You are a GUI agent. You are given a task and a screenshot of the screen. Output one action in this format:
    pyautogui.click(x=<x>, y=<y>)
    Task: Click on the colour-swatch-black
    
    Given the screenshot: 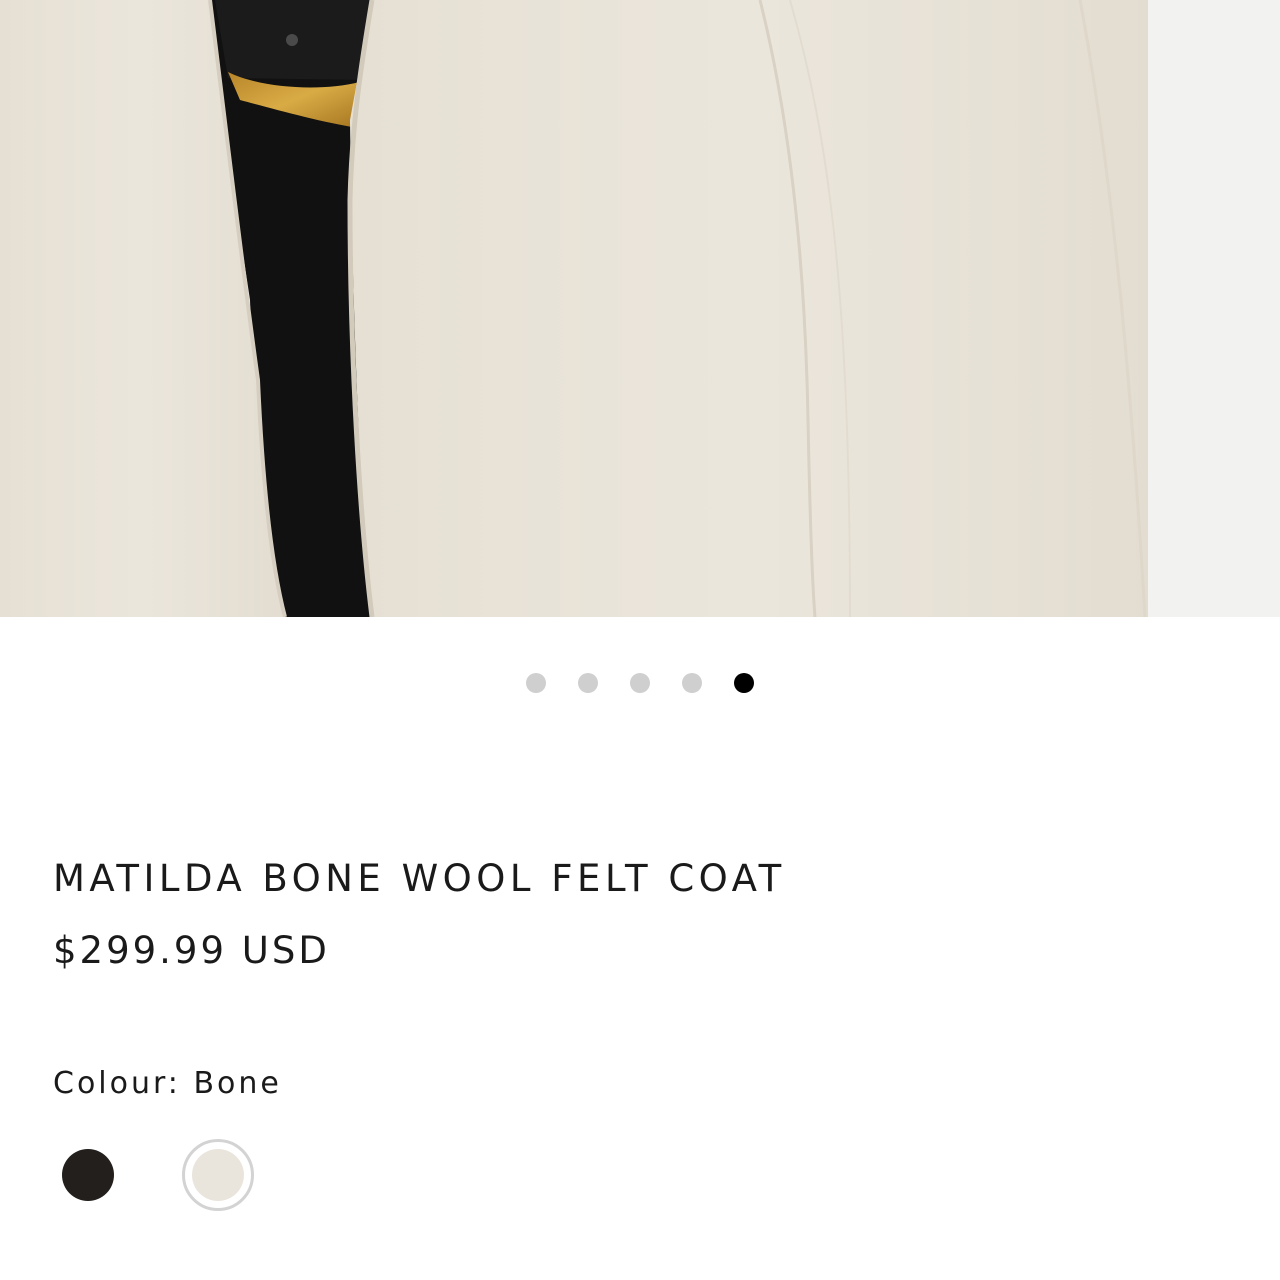 What is the action you would take?
    pyautogui.click(x=88, y=1175)
    